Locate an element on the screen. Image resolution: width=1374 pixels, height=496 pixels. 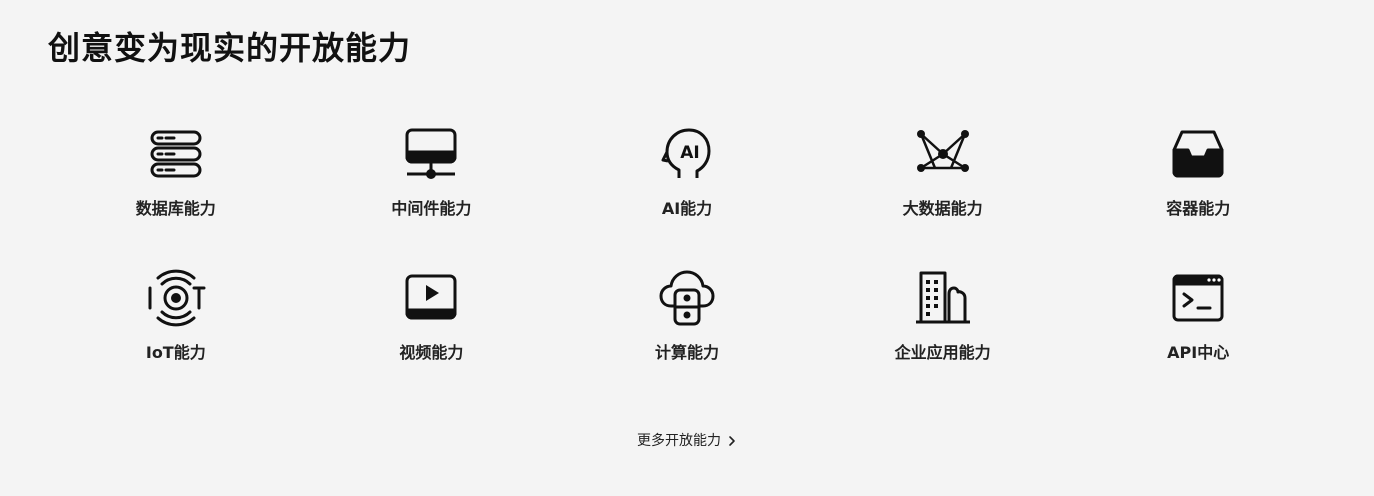
capability-ai: AI AI能力 is located at coordinates (687, 182).